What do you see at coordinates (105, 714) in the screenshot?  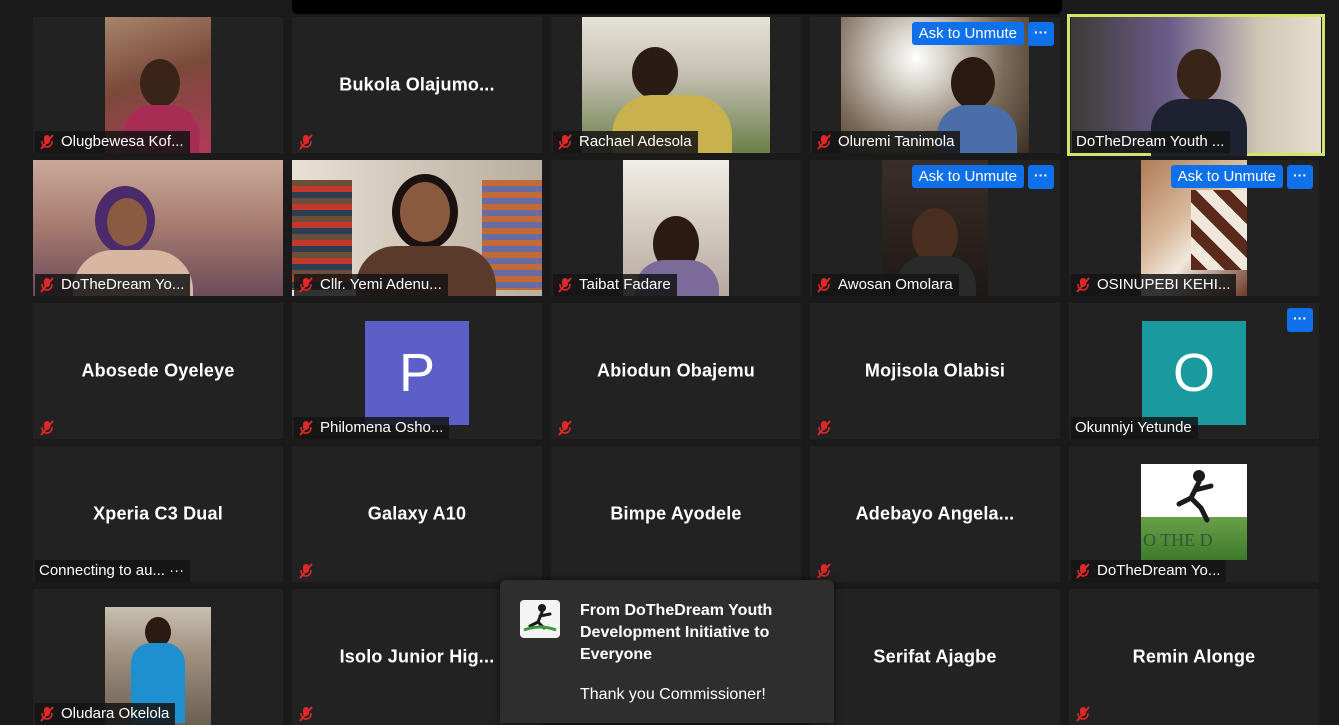 I see `participant-name-label: Oludara Okelola` at bounding box center [105, 714].